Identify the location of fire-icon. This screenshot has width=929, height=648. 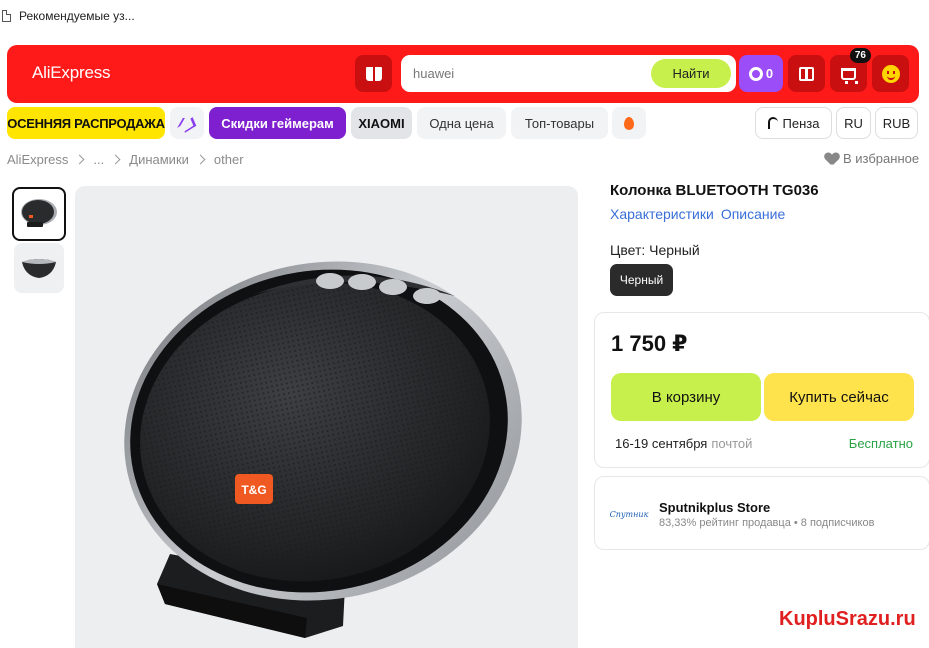
(629, 123).